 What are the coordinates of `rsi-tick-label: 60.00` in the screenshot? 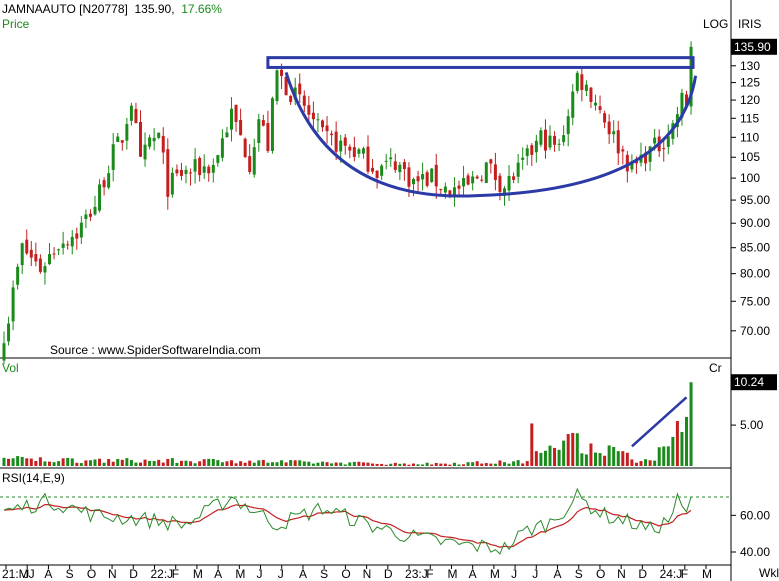 It's located at (755, 515).